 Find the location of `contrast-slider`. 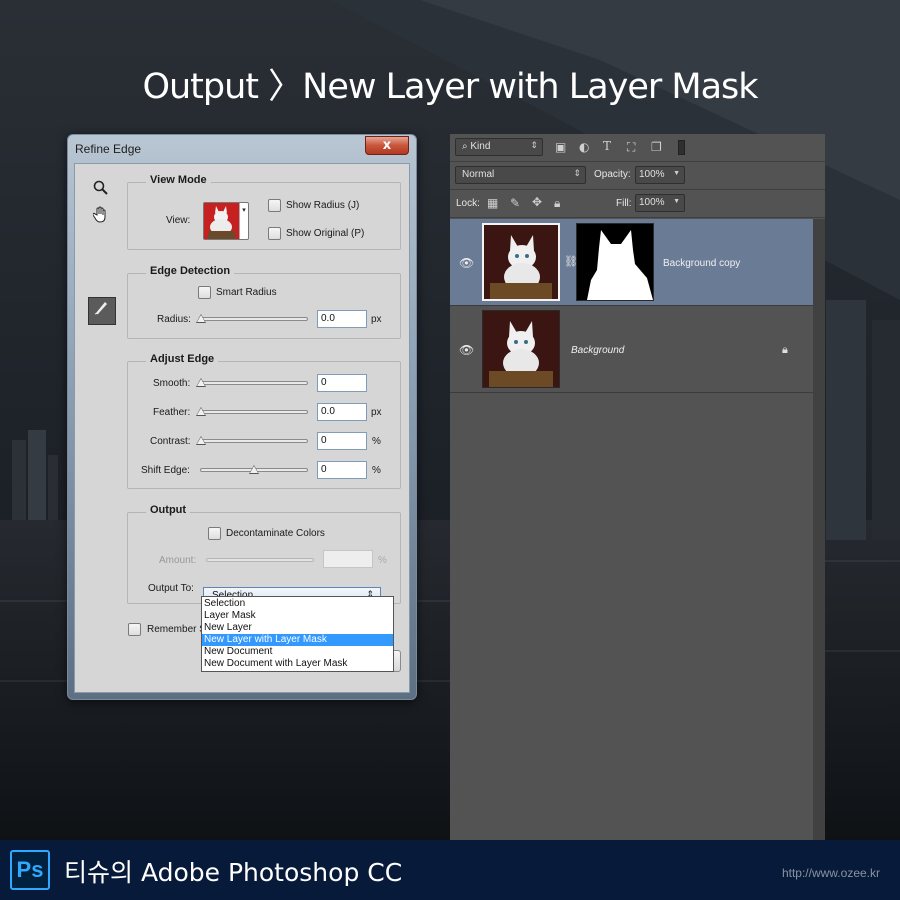

contrast-slider is located at coordinates (254, 441).